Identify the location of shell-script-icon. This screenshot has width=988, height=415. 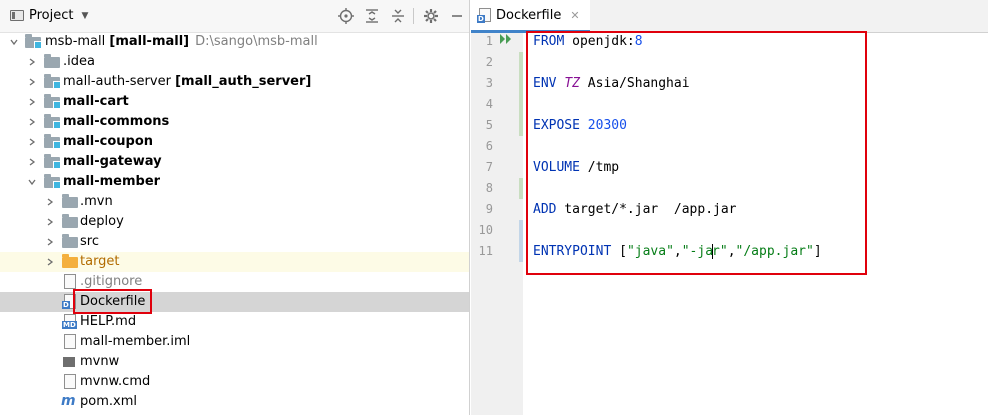
(69, 362).